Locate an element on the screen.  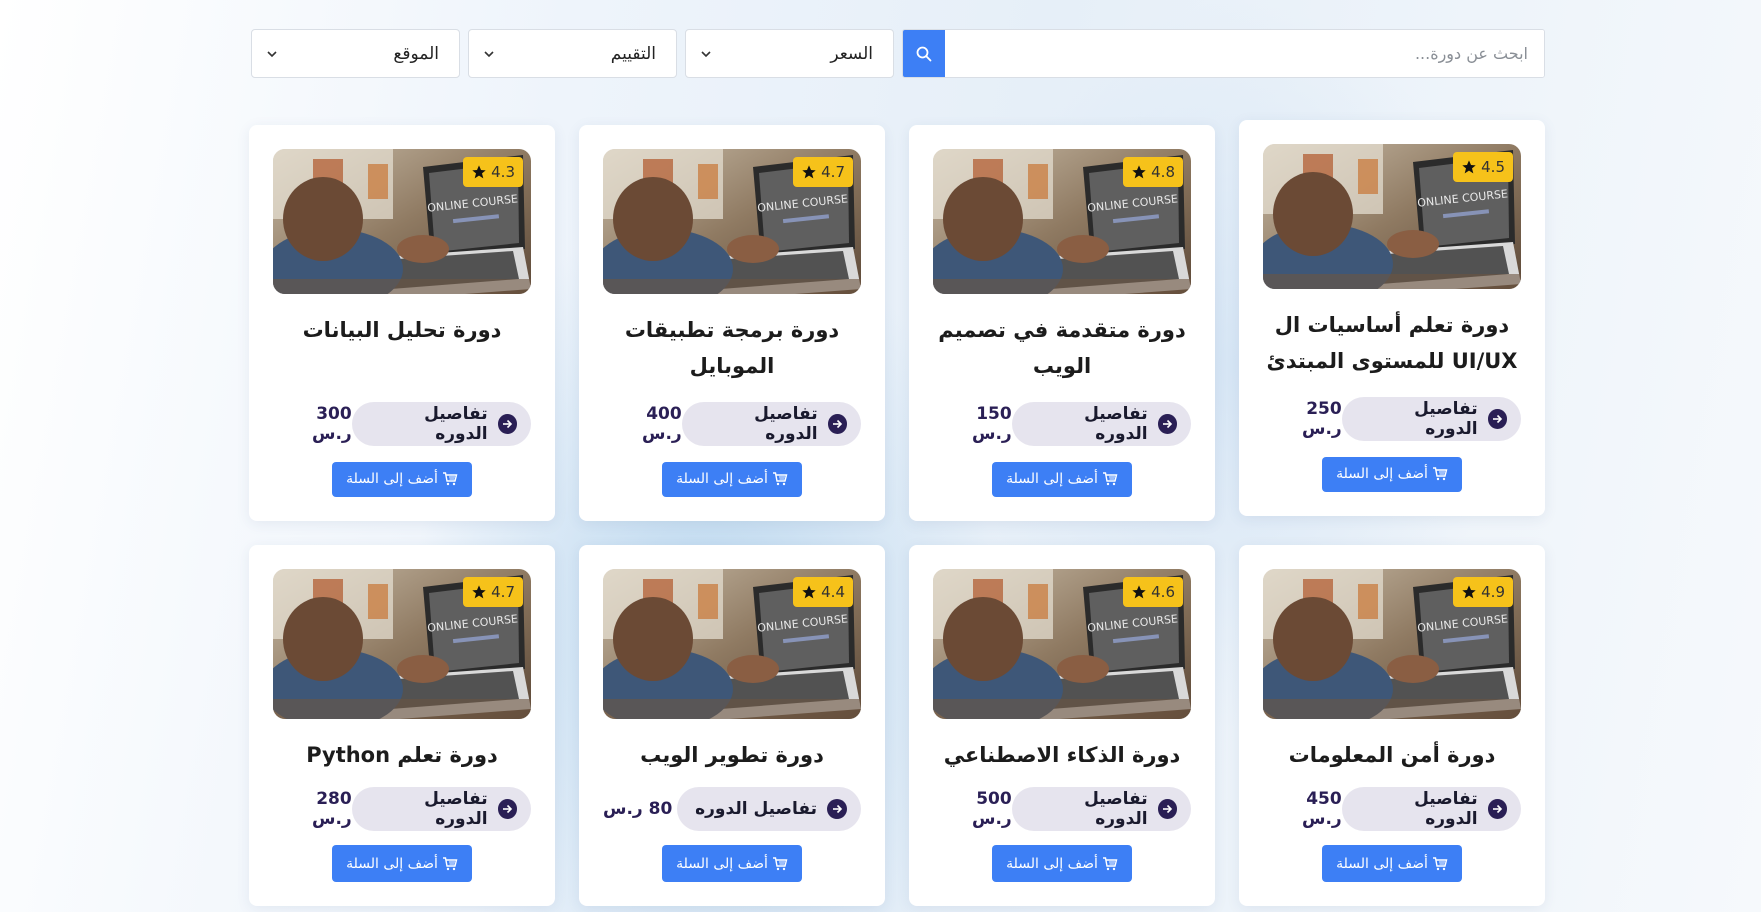
rating-value: 4.8 is located at coordinates (1163, 172).